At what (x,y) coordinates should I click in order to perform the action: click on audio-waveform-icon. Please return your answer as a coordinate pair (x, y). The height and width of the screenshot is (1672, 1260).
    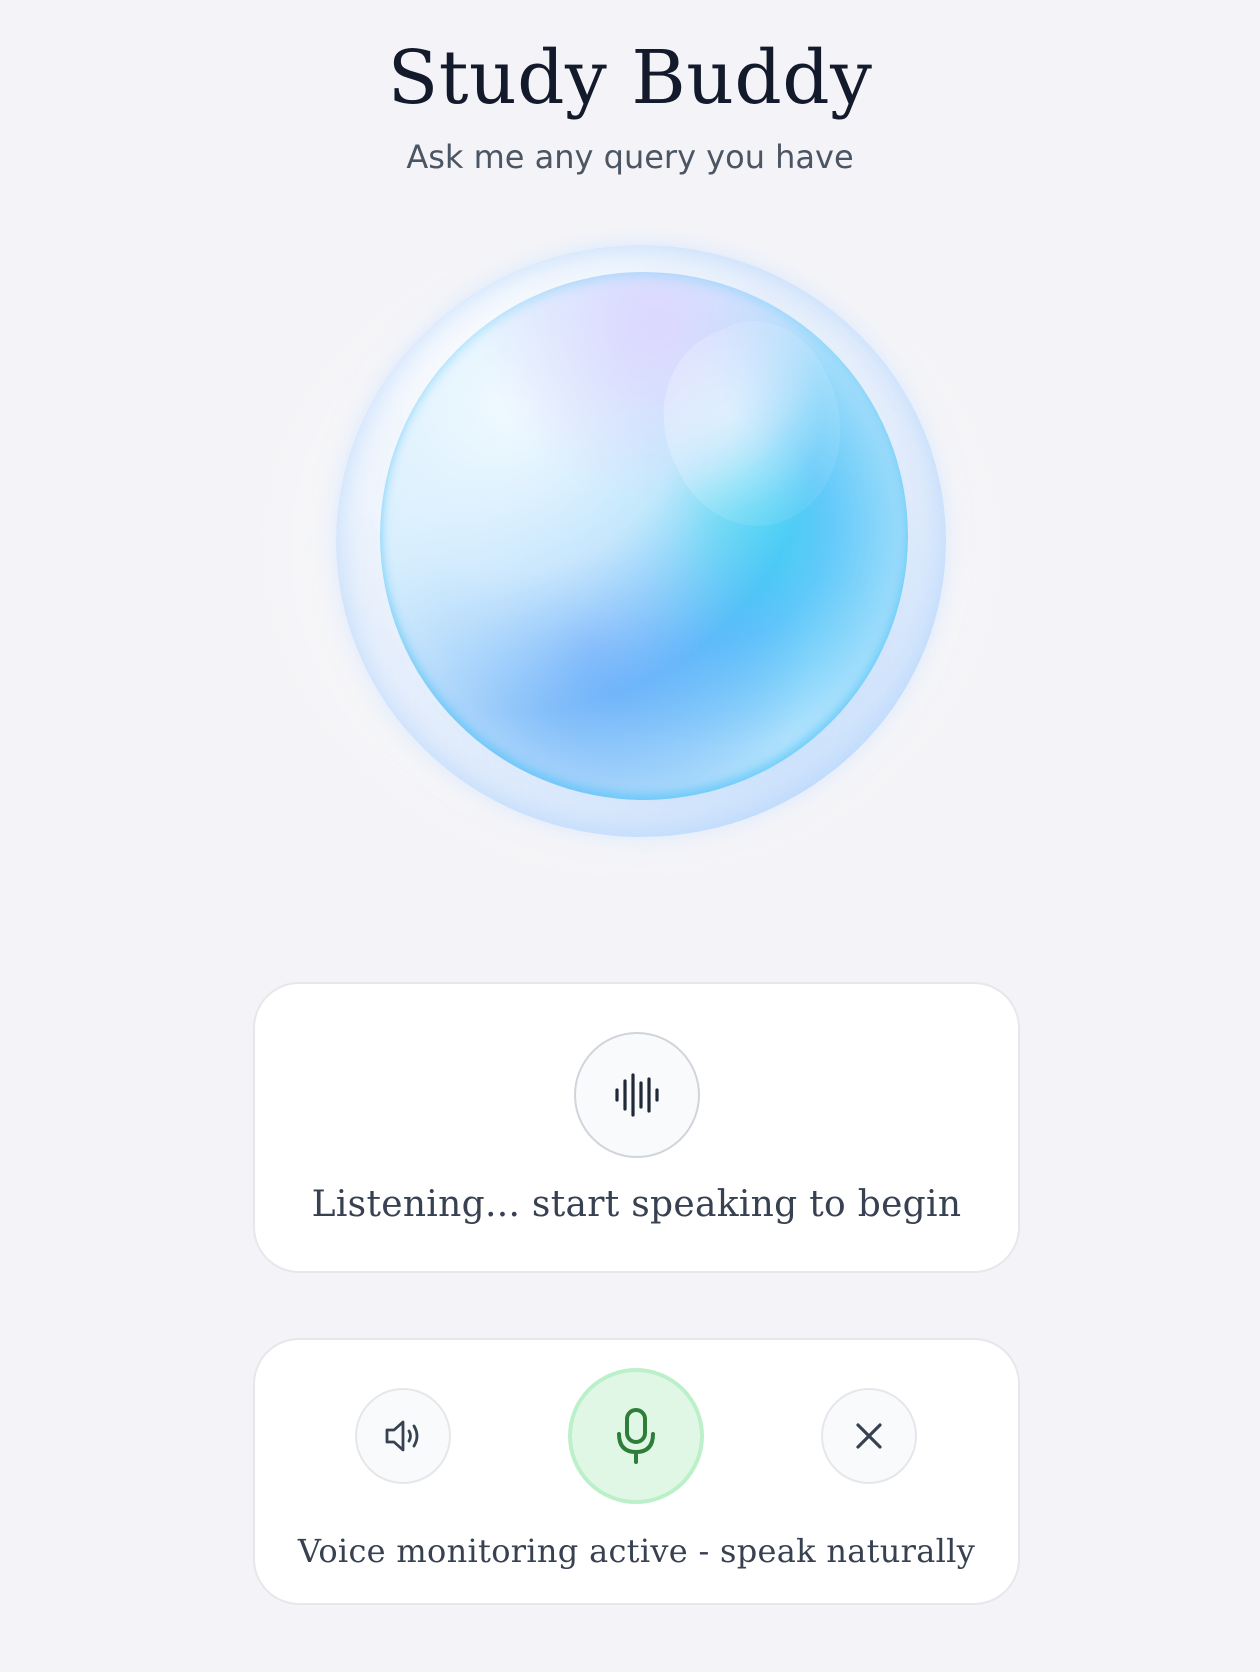
    Looking at the image, I should click on (637, 1095).